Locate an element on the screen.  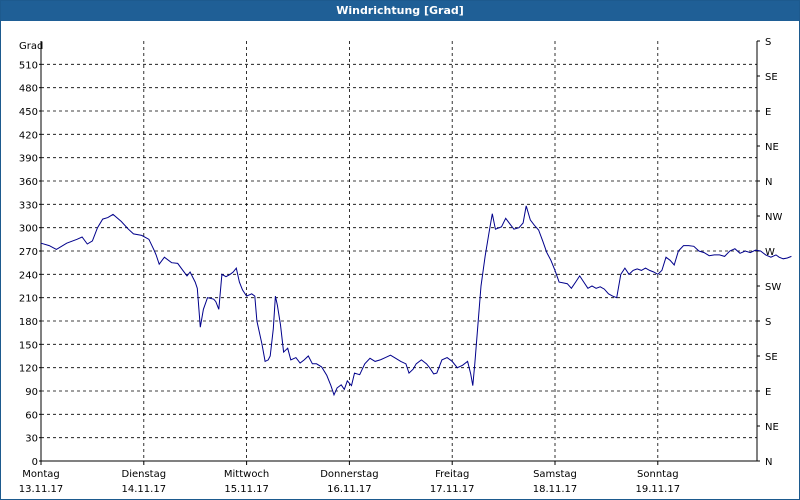
y-tick-label: 30 is located at coordinates (31, 439).